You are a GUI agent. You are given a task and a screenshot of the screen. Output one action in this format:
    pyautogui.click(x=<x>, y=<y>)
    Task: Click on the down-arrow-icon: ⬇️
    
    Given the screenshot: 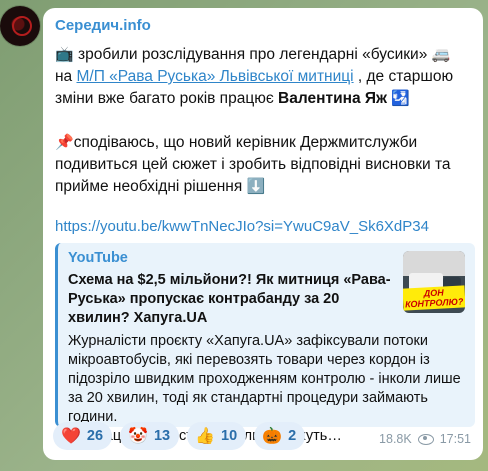 What is the action you would take?
    pyautogui.click(x=256, y=186)
    